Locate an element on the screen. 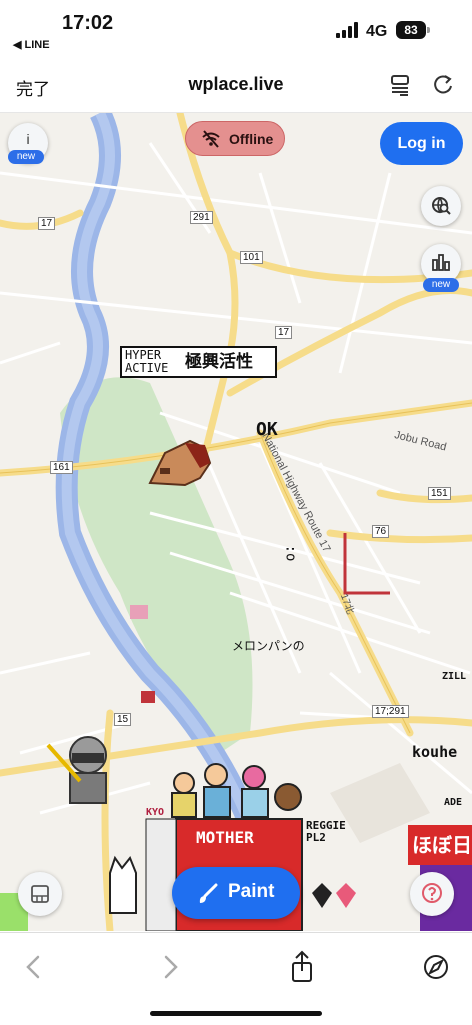  map-search-button is located at coordinates (441, 206).